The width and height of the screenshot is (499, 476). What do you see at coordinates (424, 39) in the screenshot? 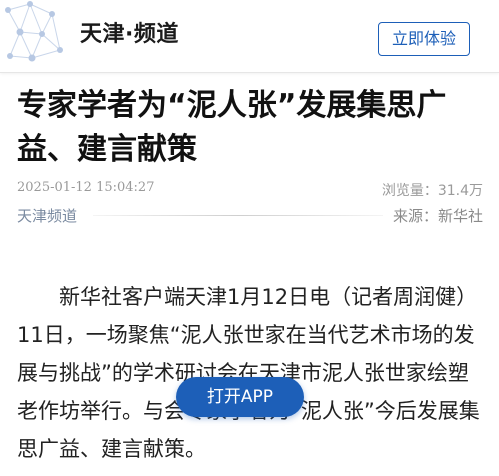
I see `try-now-button: 立即体验` at bounding box center [424, 39].